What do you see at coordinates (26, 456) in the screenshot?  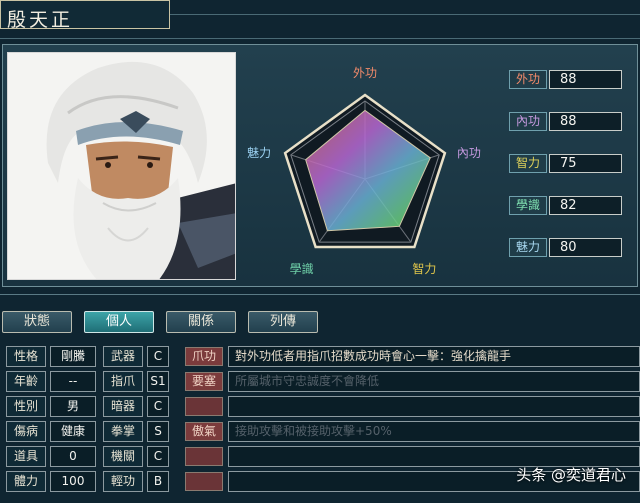 I see `personal-label: 道具` at bounding box center [26, 456].